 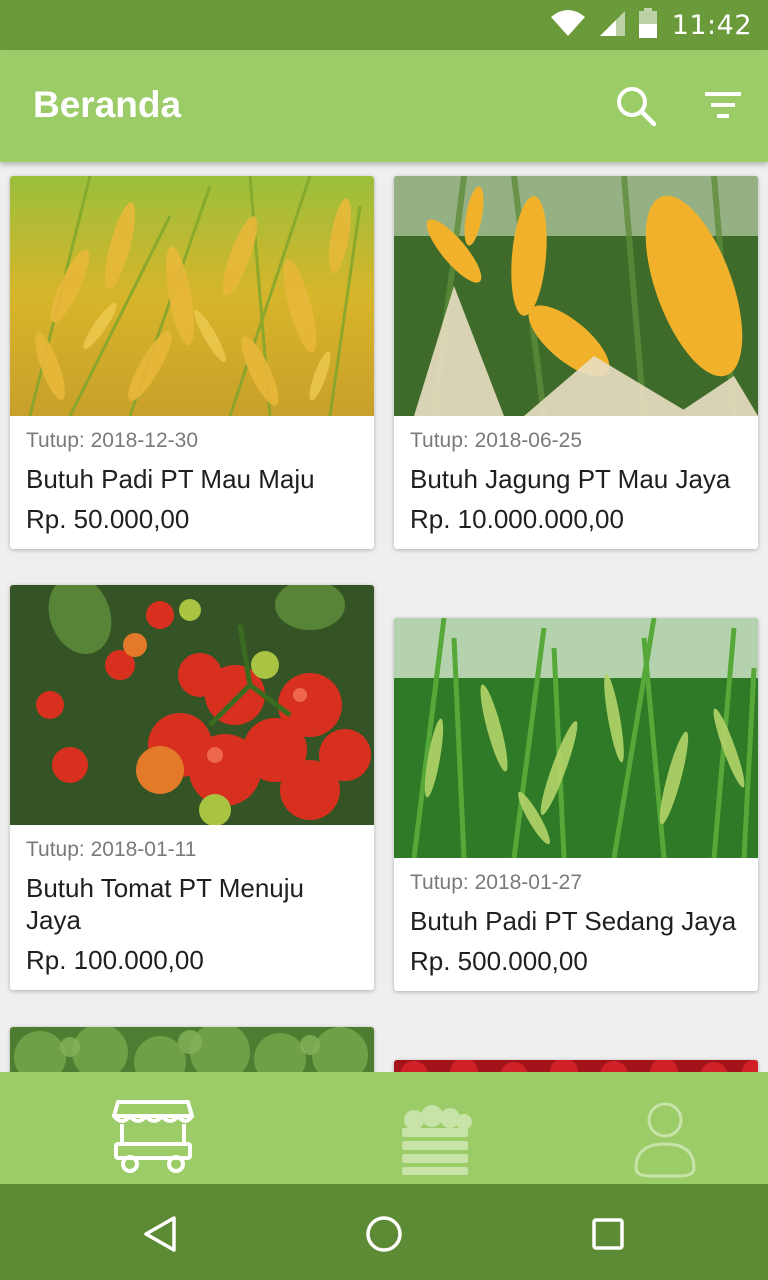 What do you see at coordinates (576, 296) in the screenshot?
I see `card-image-corn` at bounding box center [576, 296].